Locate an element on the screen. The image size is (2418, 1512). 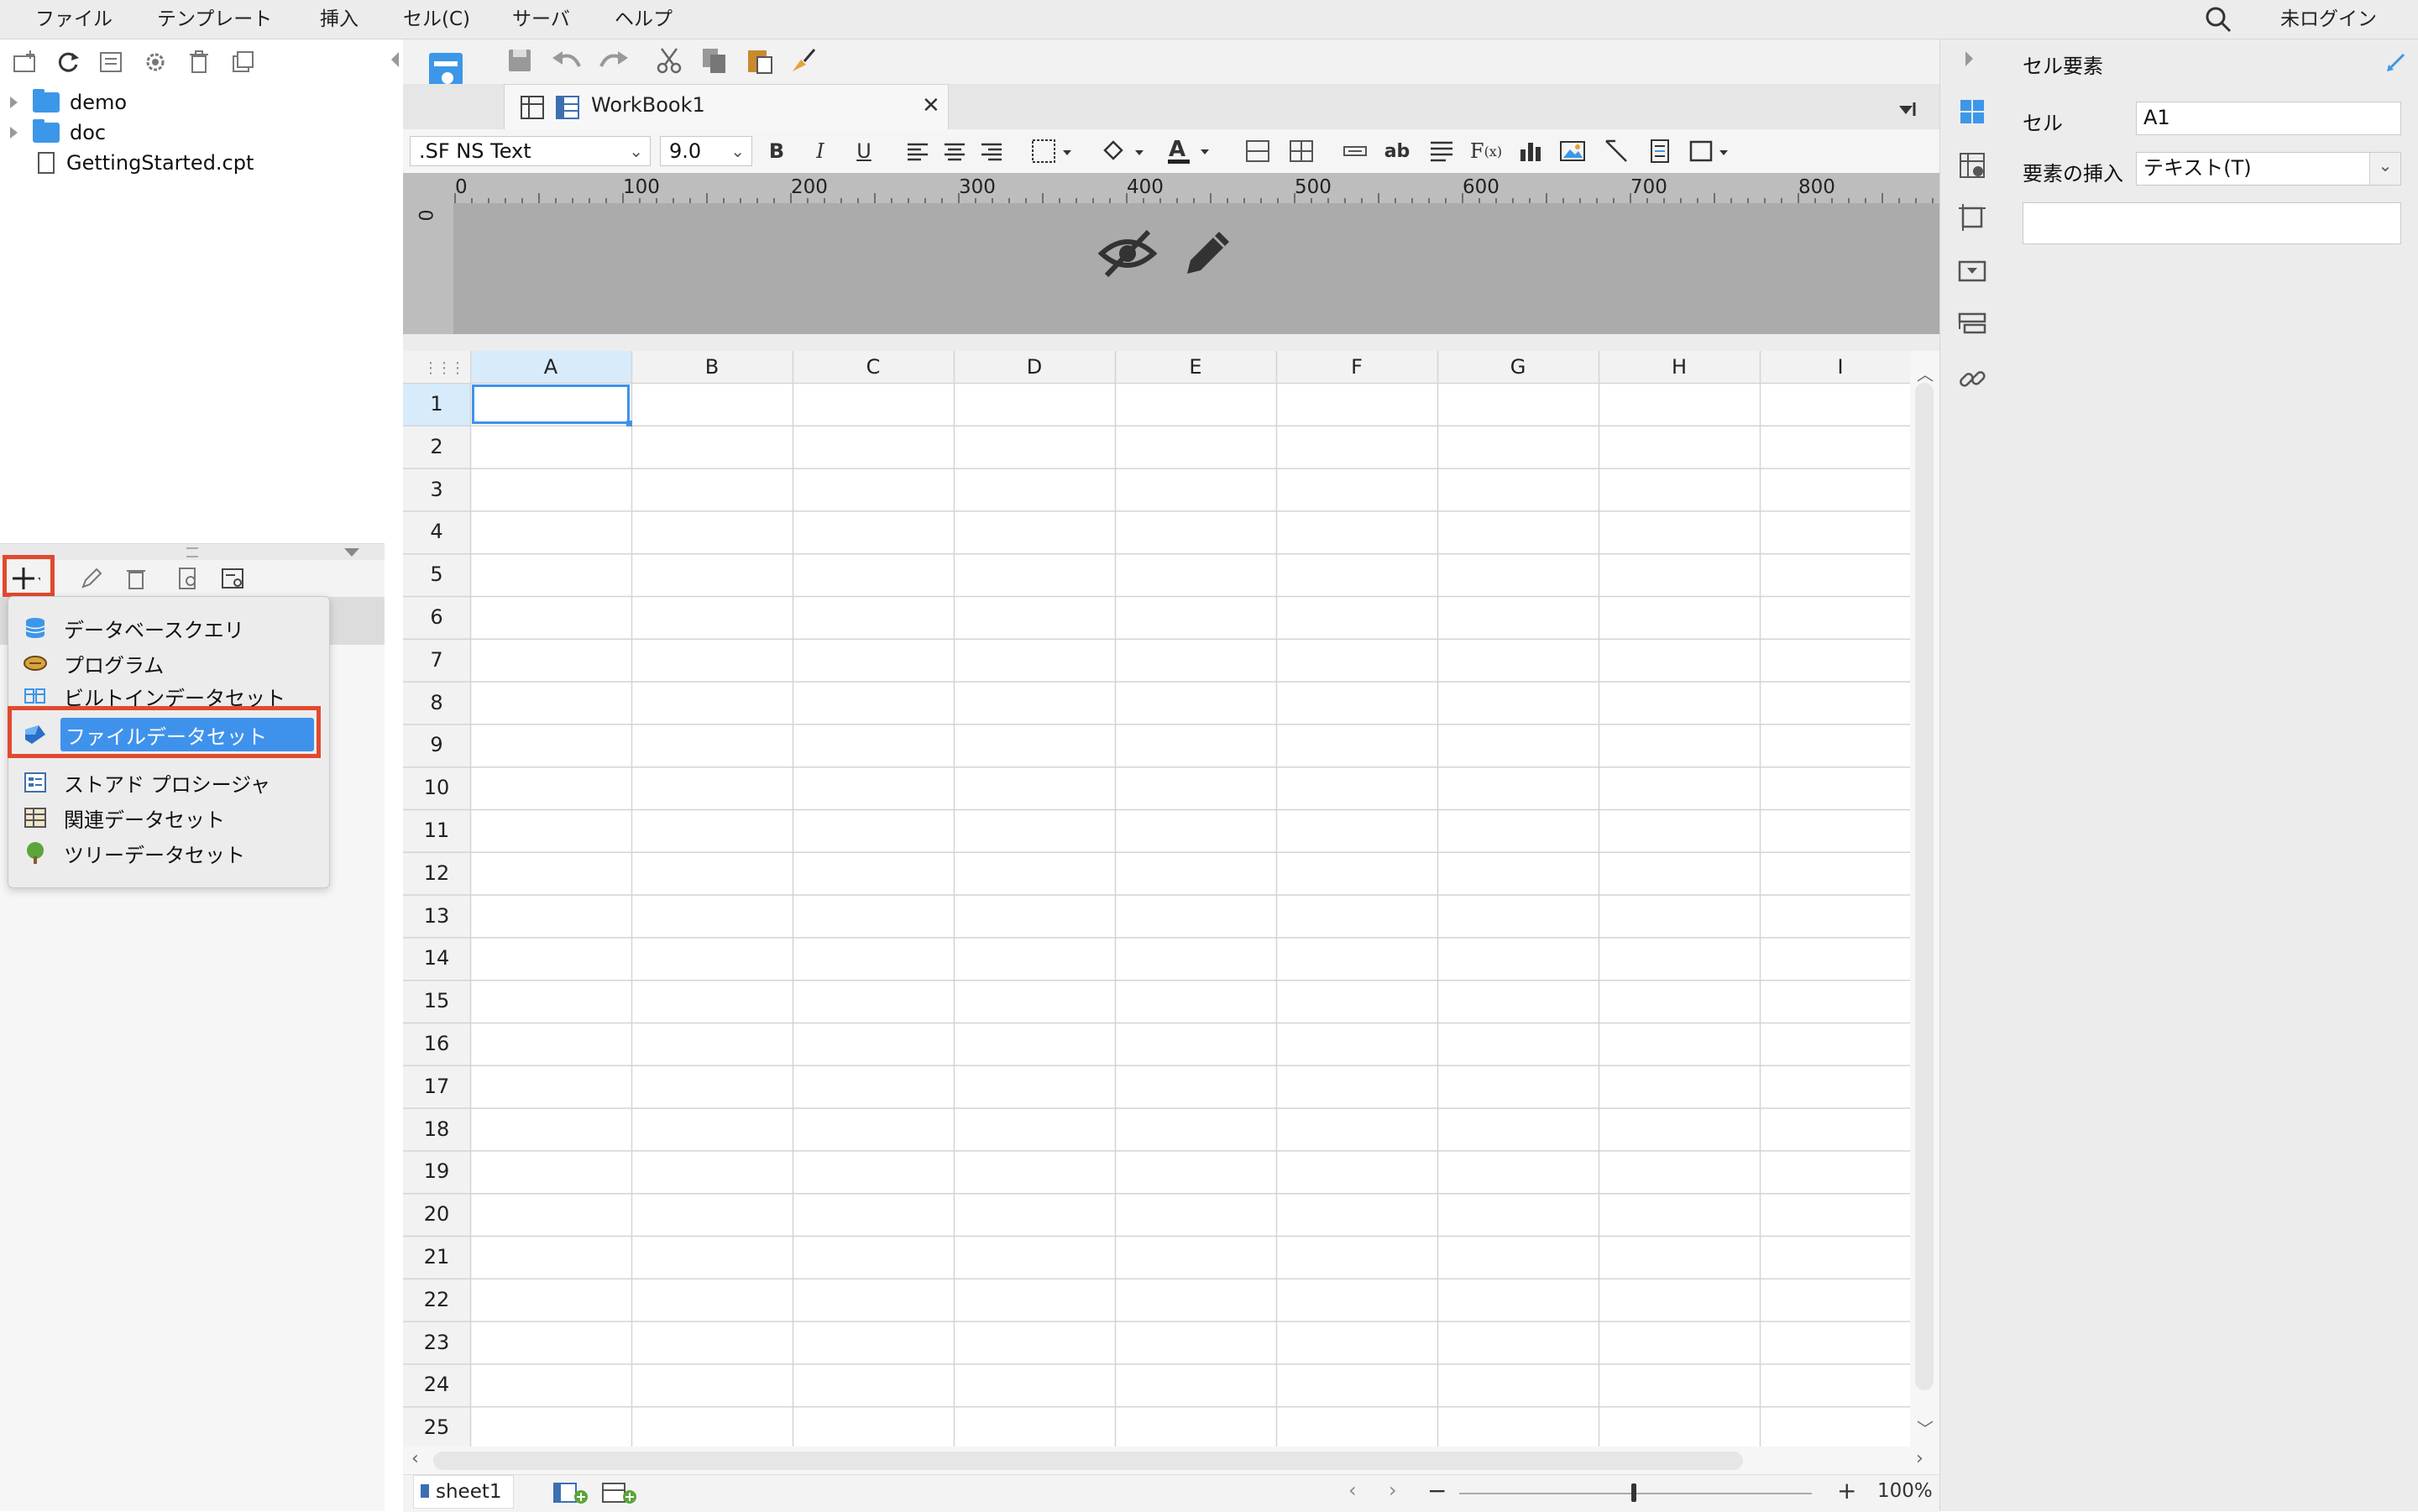
panel-splitter is located at coordinates (192, 552).